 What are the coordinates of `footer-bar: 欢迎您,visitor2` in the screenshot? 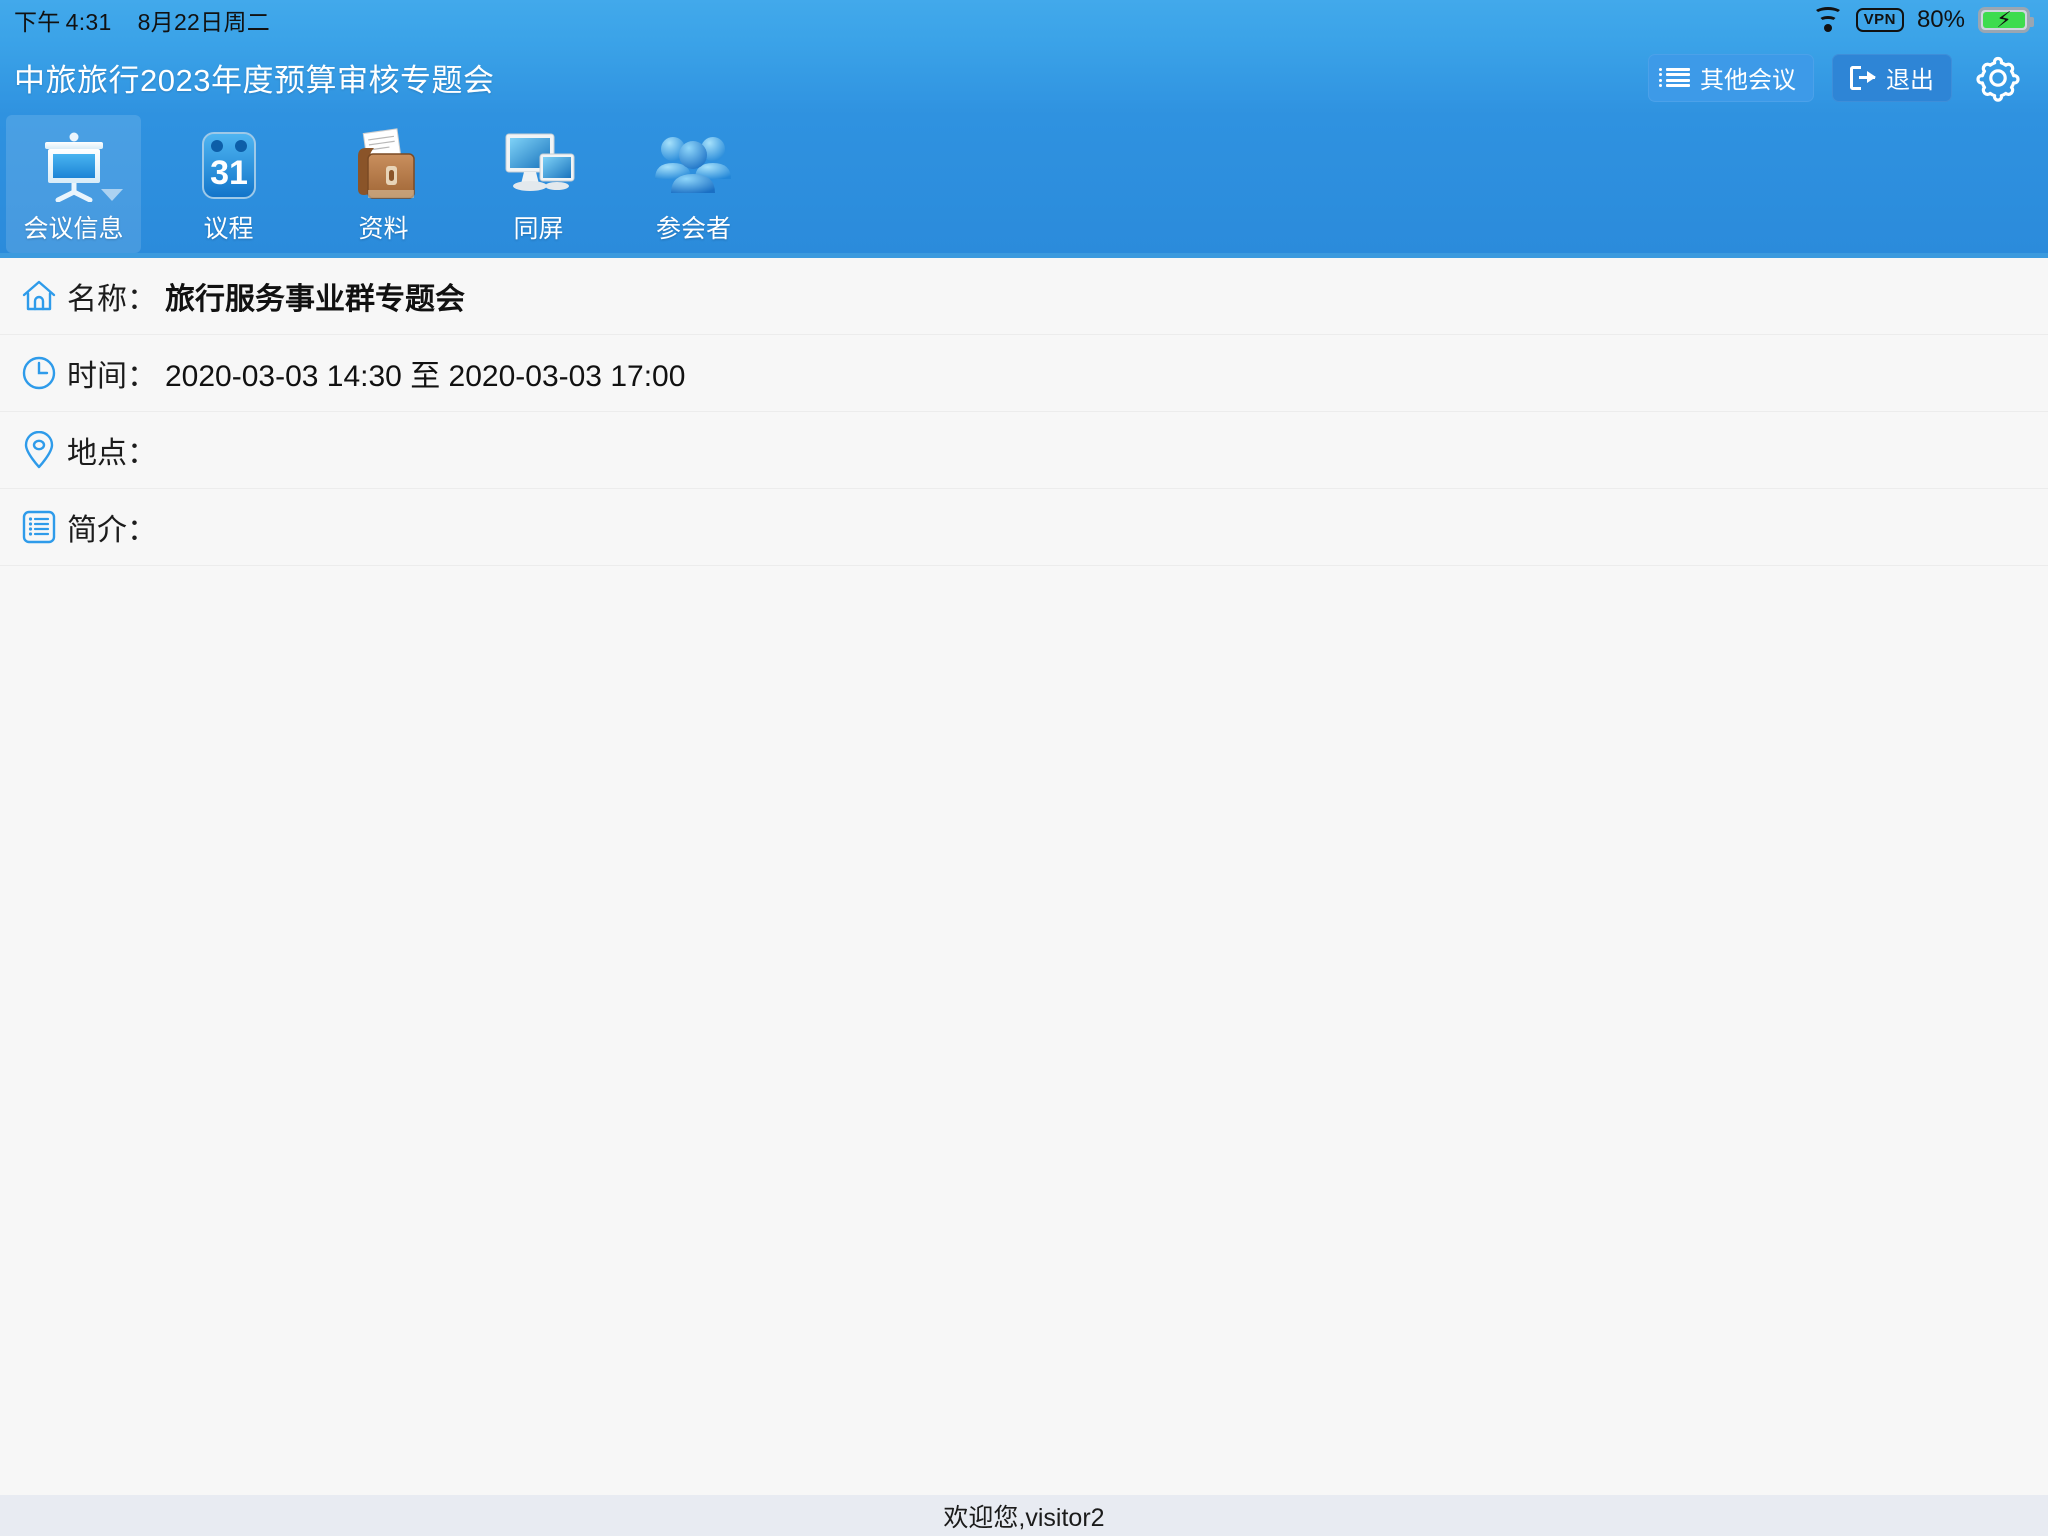 It's located at (1024, 1515).